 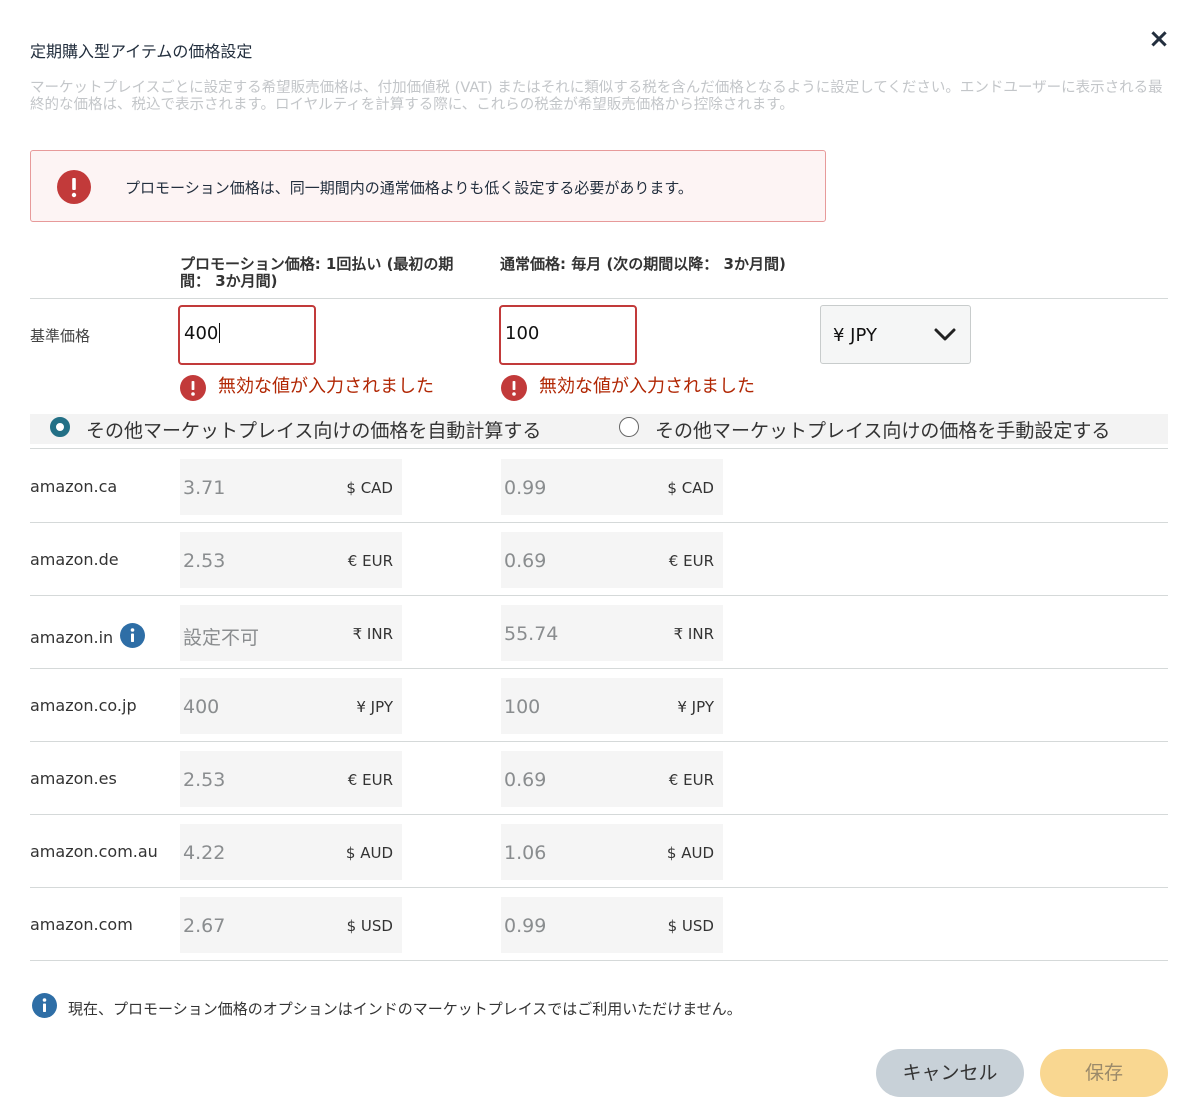 What do you see at coordinates (883, 431) in the screenshot?
I see `radio-manual-label: その他マーケットプレイス向けの価格を手動設定する` at bounding box center [883, 431].